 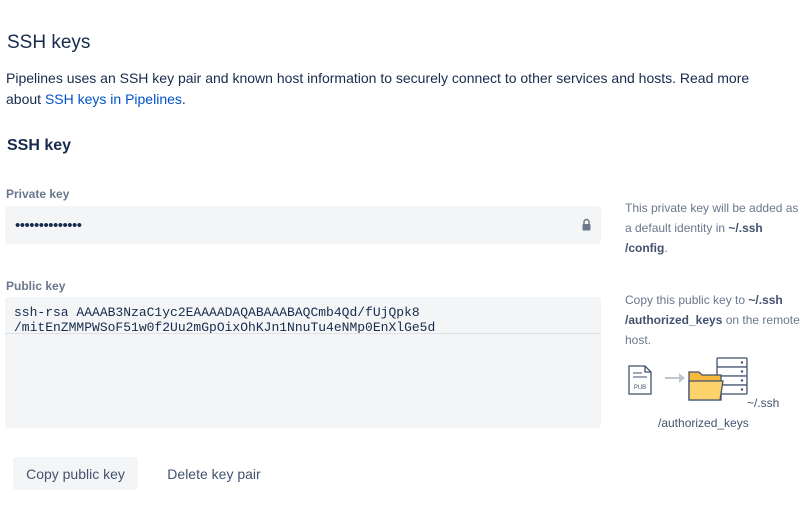 What do you see at coordinates (113, 99) in the screenshot?
I see `ssh-keys-docs-link: SSH keys in Pipelines` at bounding box center [113, 99].